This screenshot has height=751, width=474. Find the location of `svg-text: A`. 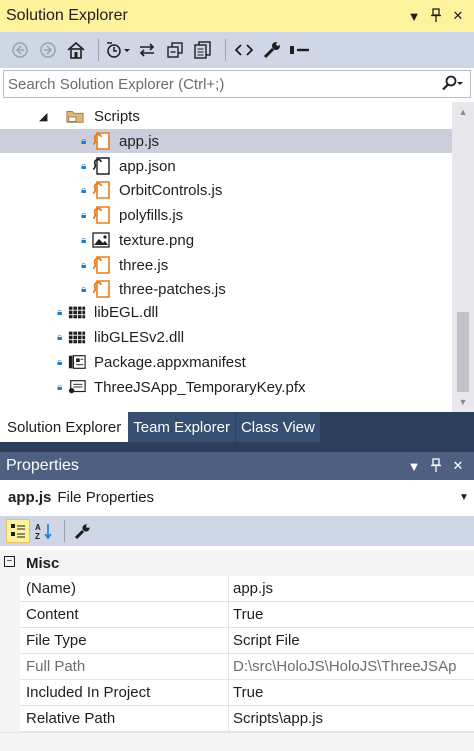

svg-text: A is located at coordinates (38, 527).